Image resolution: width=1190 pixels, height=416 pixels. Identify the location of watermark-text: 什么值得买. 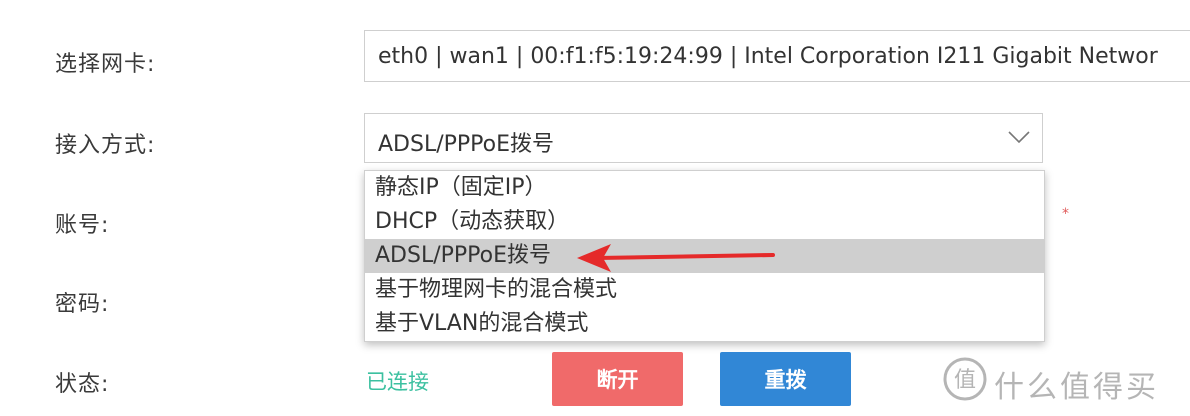
(1076, 387).